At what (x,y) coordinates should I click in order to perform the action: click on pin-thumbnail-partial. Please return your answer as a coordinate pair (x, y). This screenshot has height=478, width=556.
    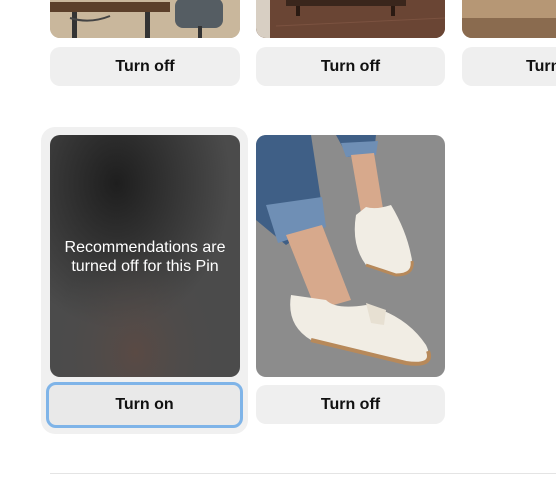
    Looking at the image, I should click on (509, 19).